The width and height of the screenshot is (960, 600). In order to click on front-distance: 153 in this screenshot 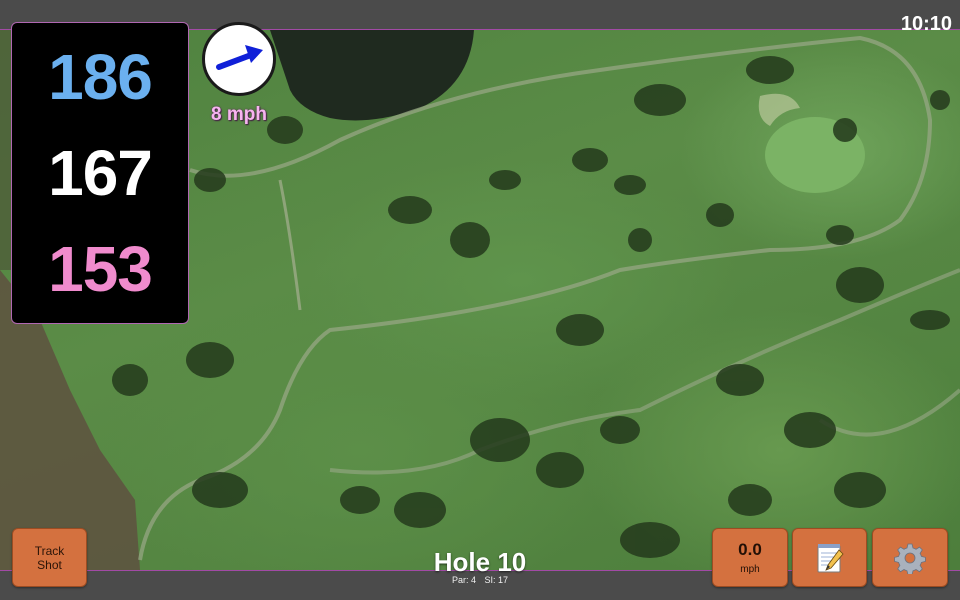, I will do `click(100, 269)`.